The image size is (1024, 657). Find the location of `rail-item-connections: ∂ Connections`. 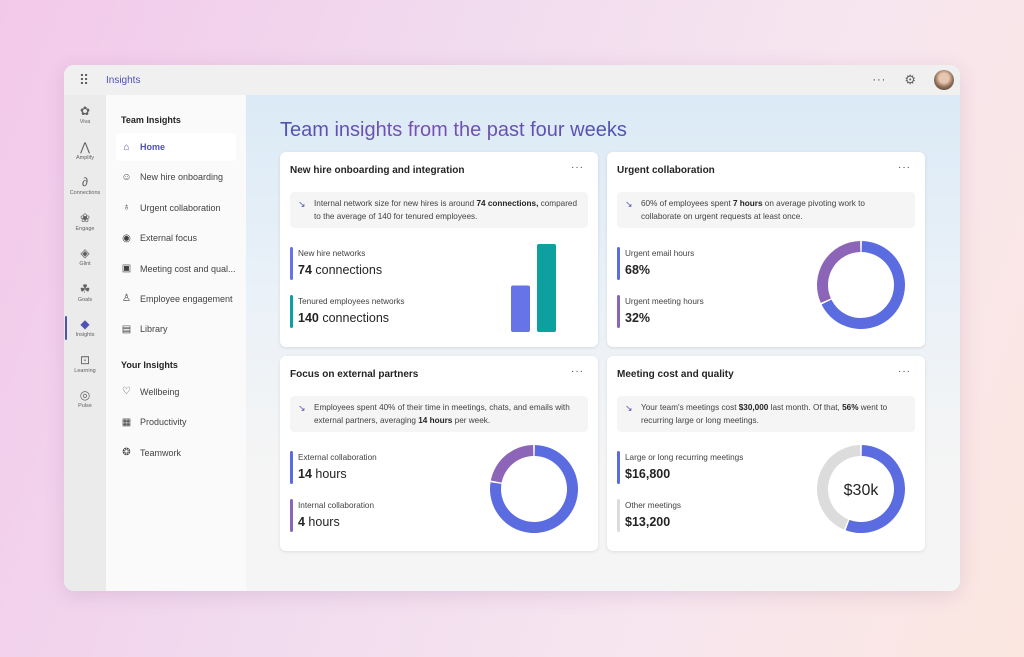

rail-item-connections: ∂ Connections is located at coordinates (85, 186).